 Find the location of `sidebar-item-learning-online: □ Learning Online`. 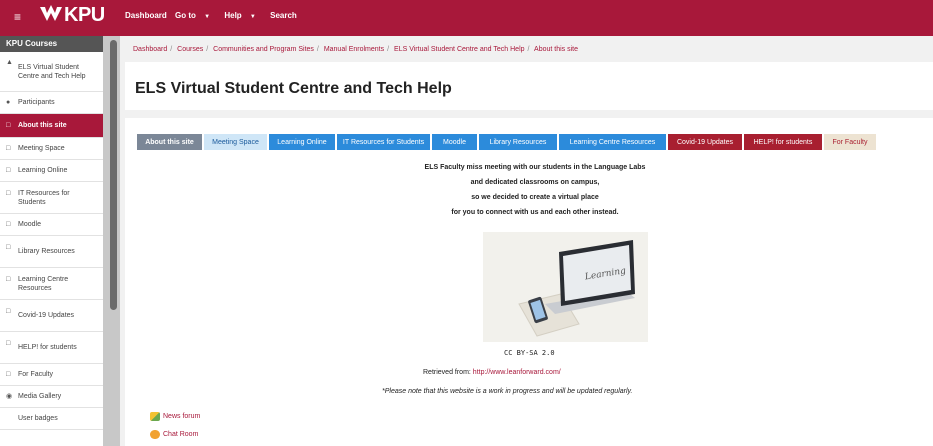

sidebar-item-learning-online: □ Learning Online is located at coordinates (51, 171).